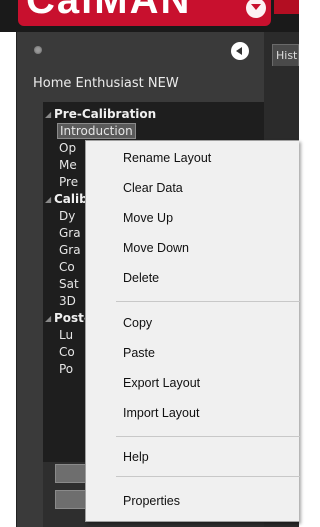 The height and width of the screenshot is (527, 320). I want to click on tree-item: Pre, so click(68, 182).